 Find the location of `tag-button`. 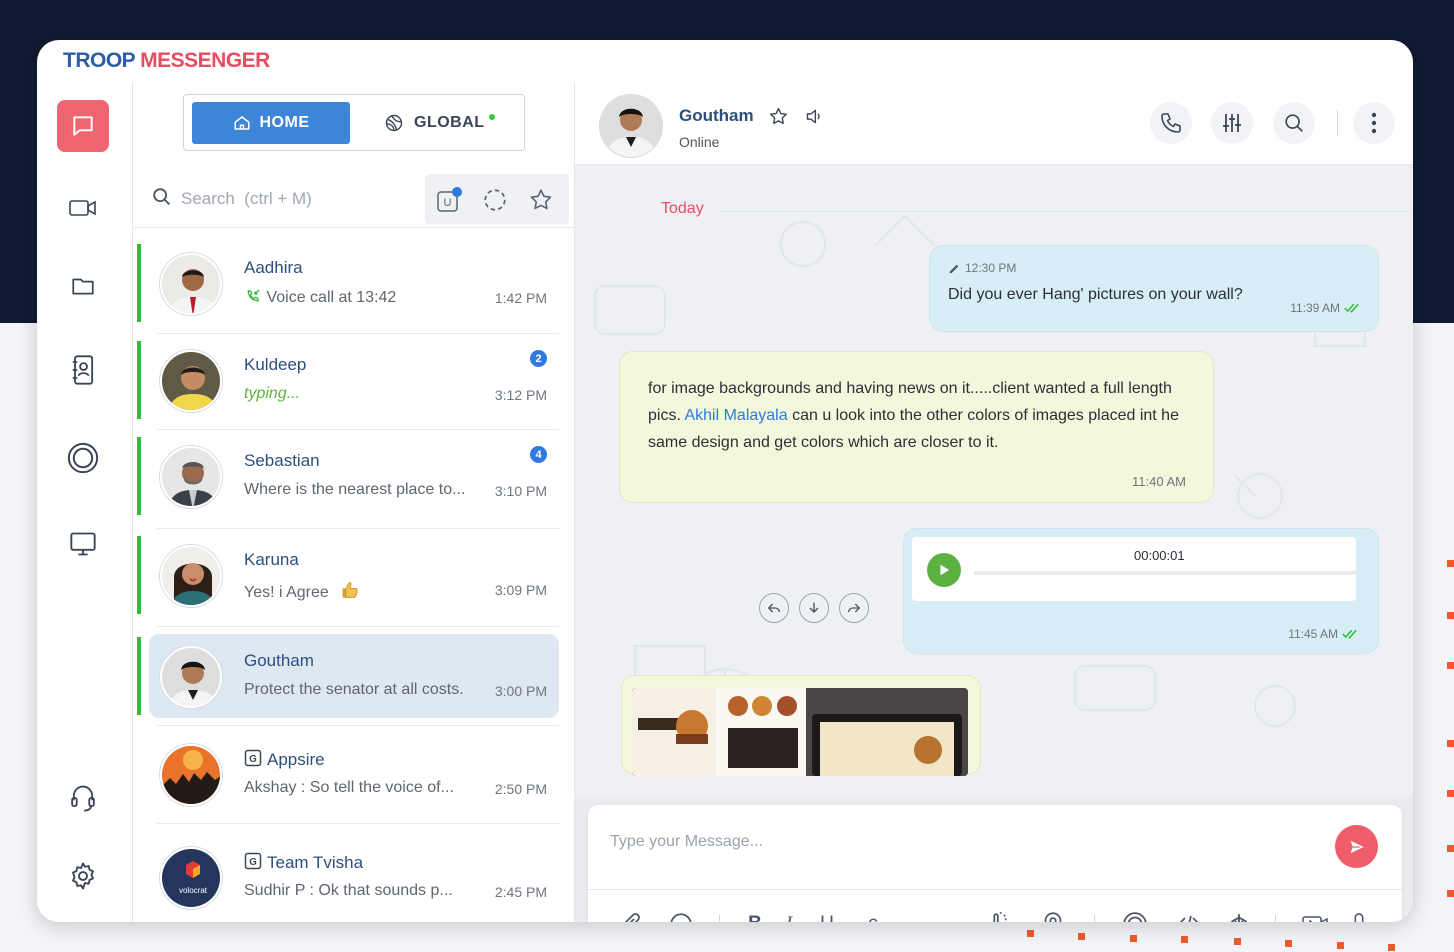

tag-button is located at coordinates (999, 915).